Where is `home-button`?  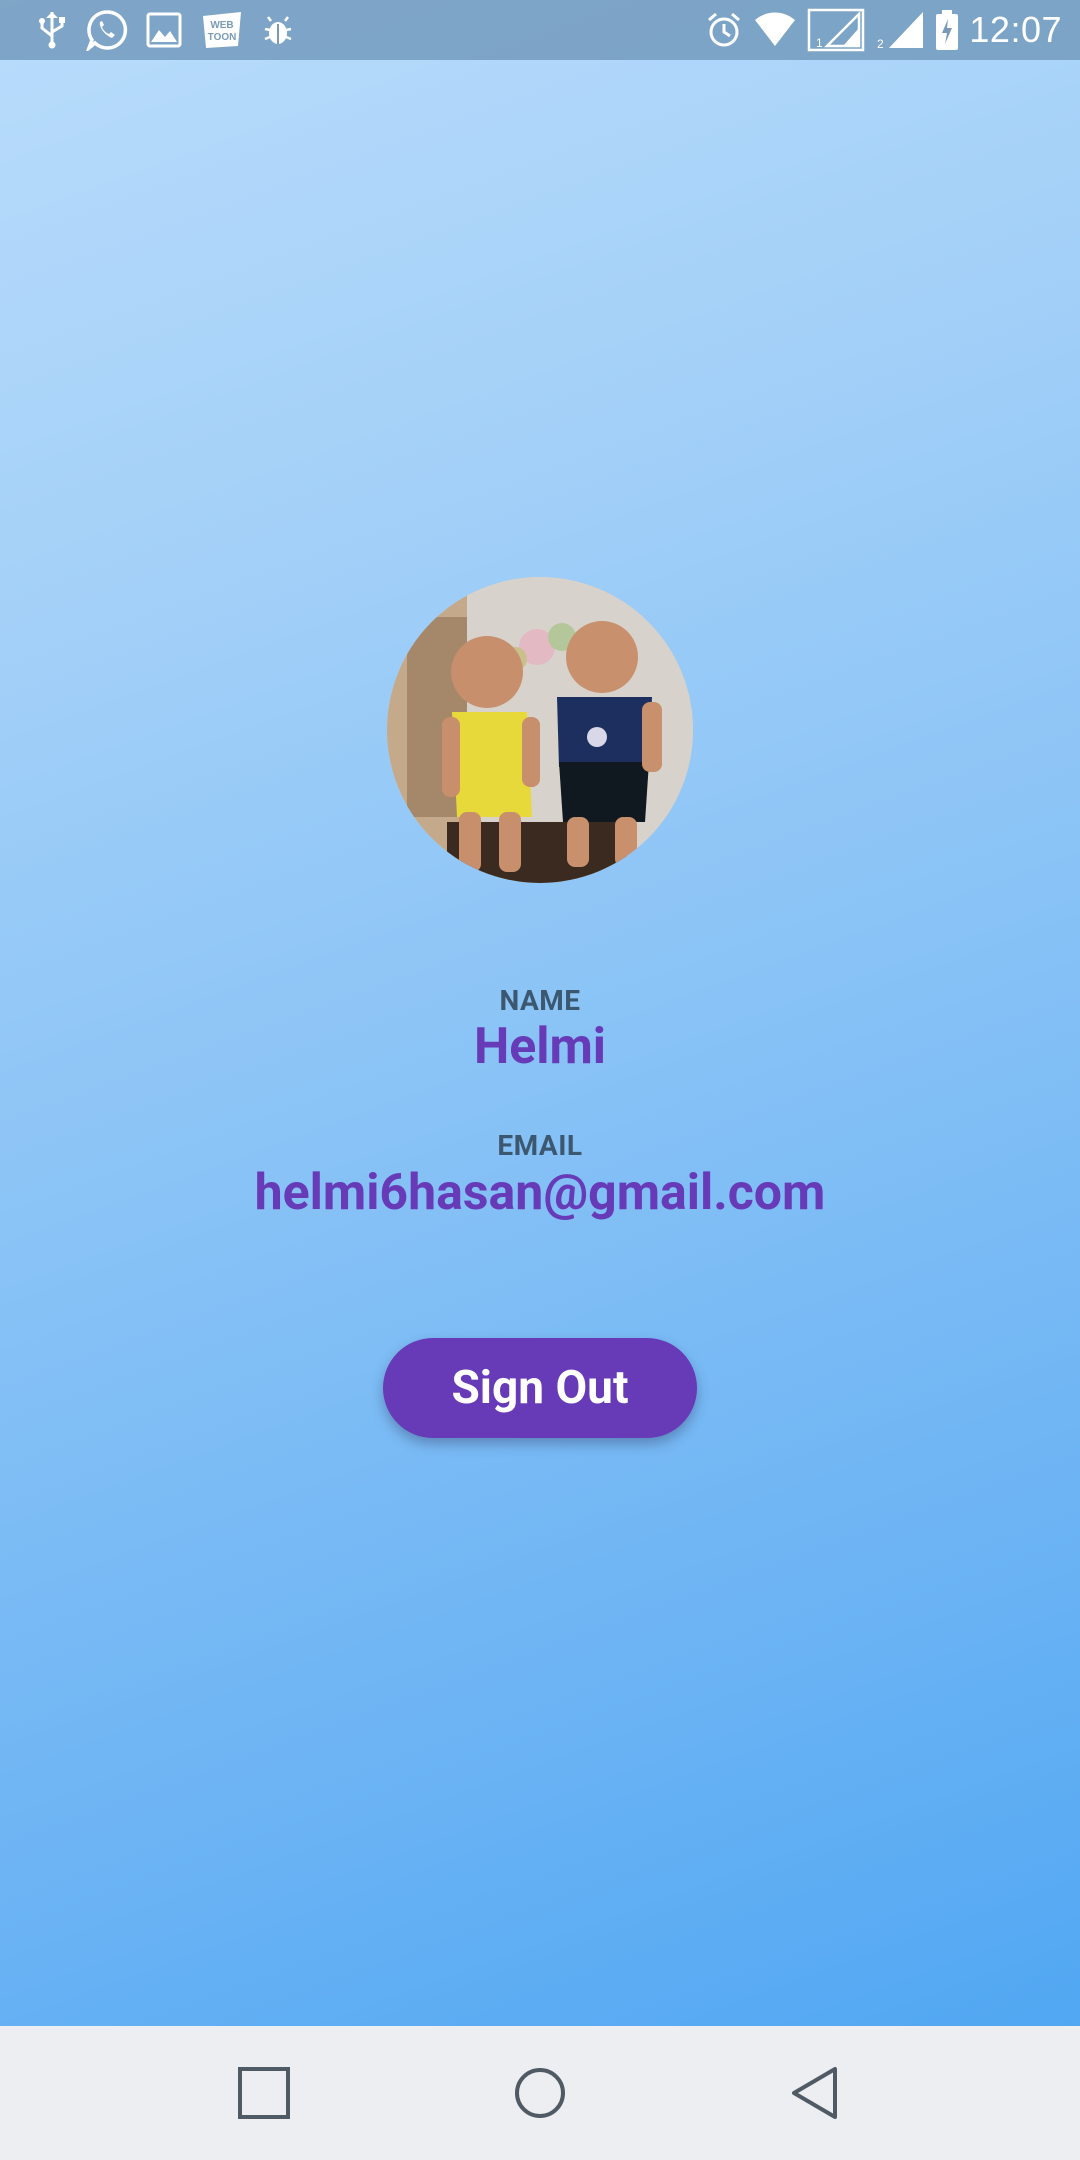 home-button is located at coordinates (540, 2093).